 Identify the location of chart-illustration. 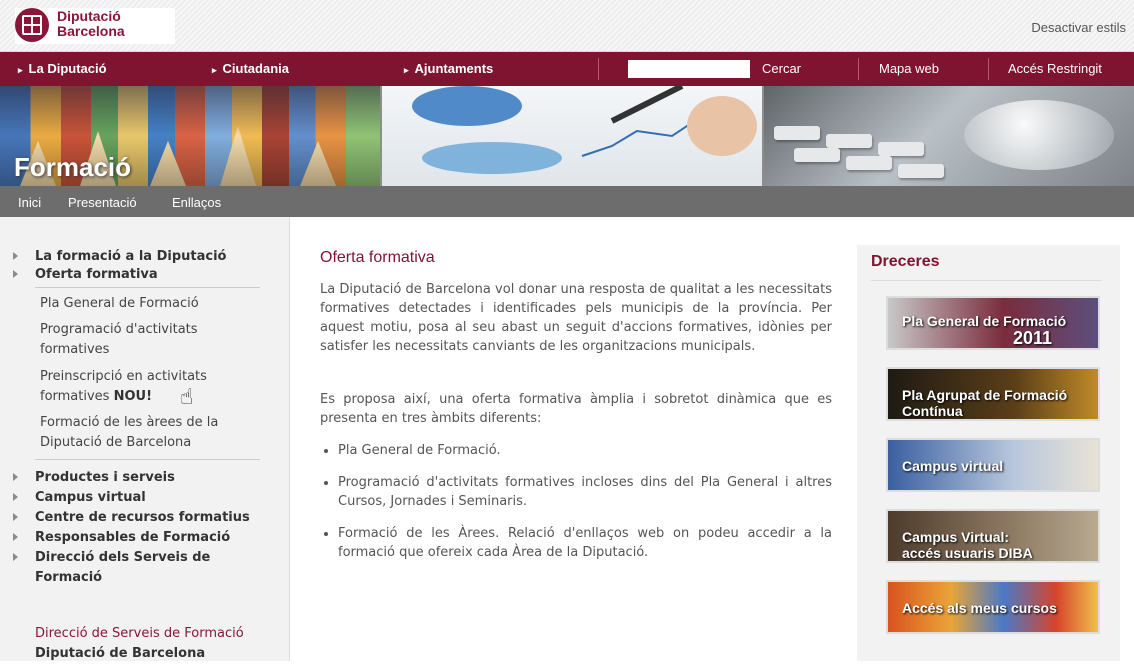
(584, 130).